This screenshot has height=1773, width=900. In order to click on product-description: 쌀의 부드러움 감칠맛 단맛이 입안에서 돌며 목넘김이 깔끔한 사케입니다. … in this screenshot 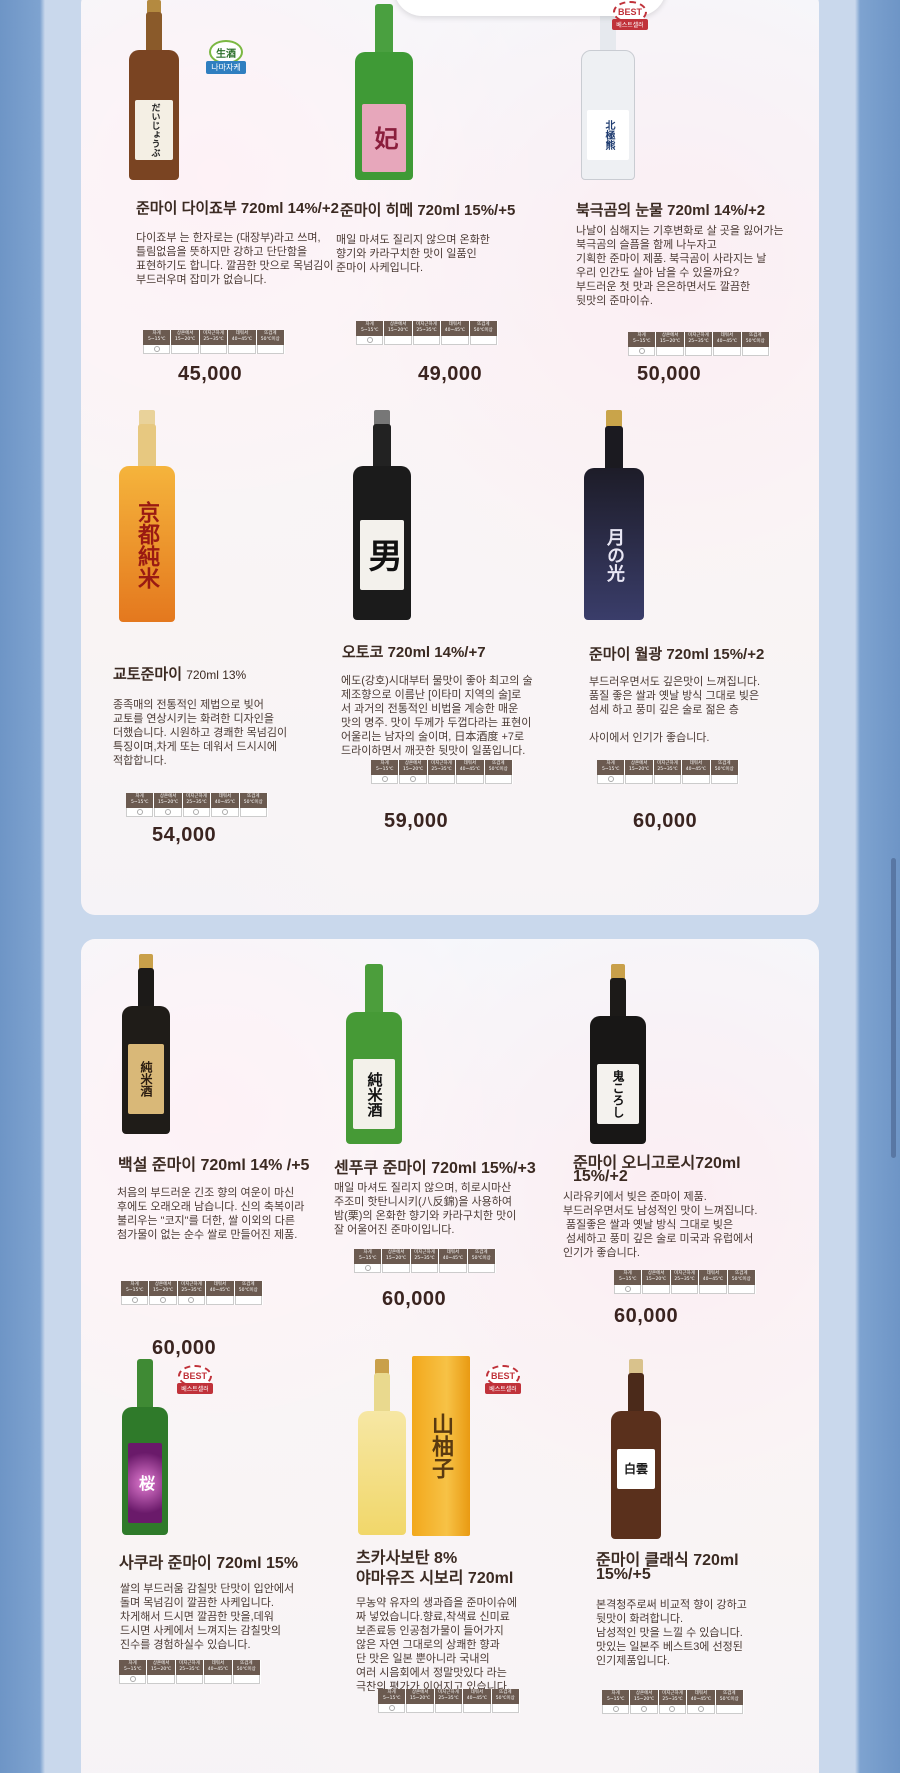, I will do `click(207, 1617)`.